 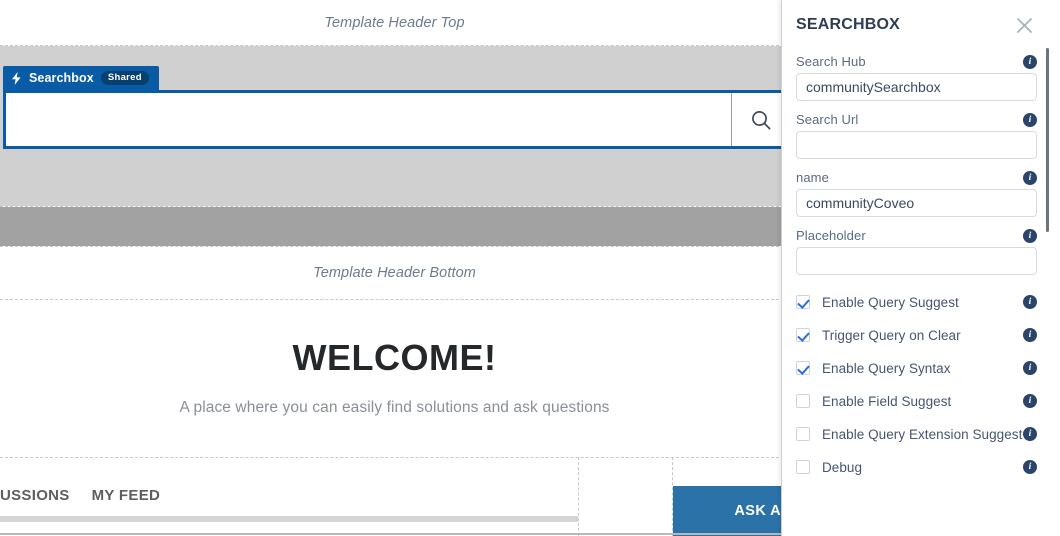 I want to click on searchbox-body, so click(x=396, y=119).